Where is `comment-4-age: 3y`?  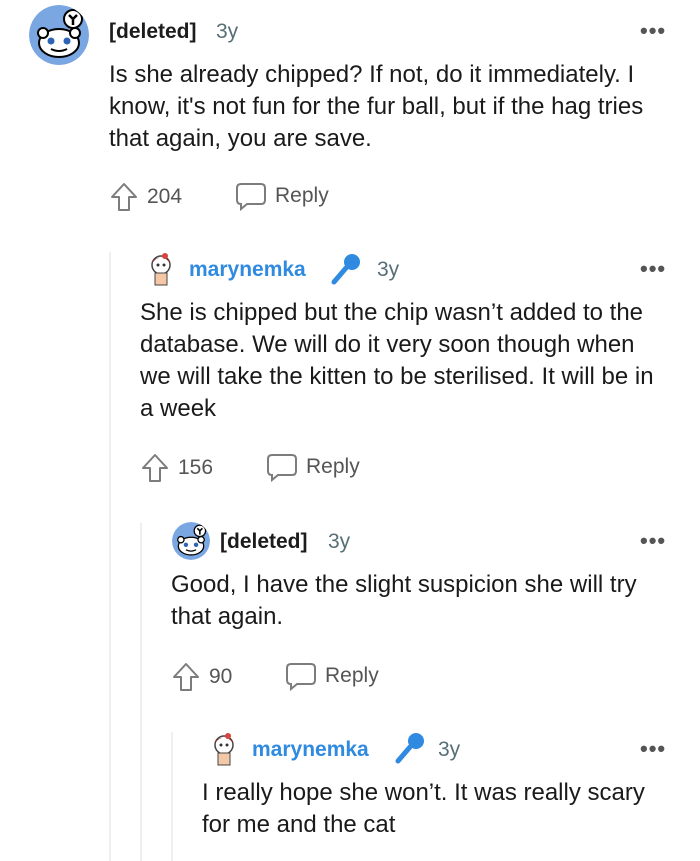 comment-4-age: 3y is located at coordinates (449, 749).